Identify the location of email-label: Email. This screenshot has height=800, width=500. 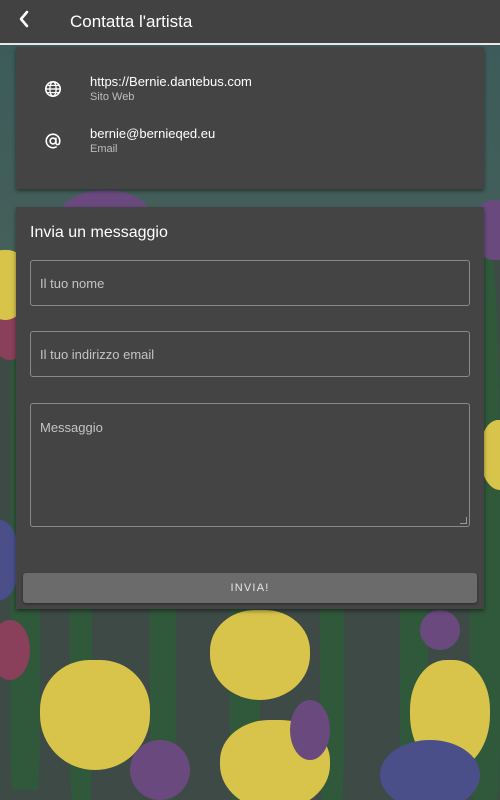
(104, 149).